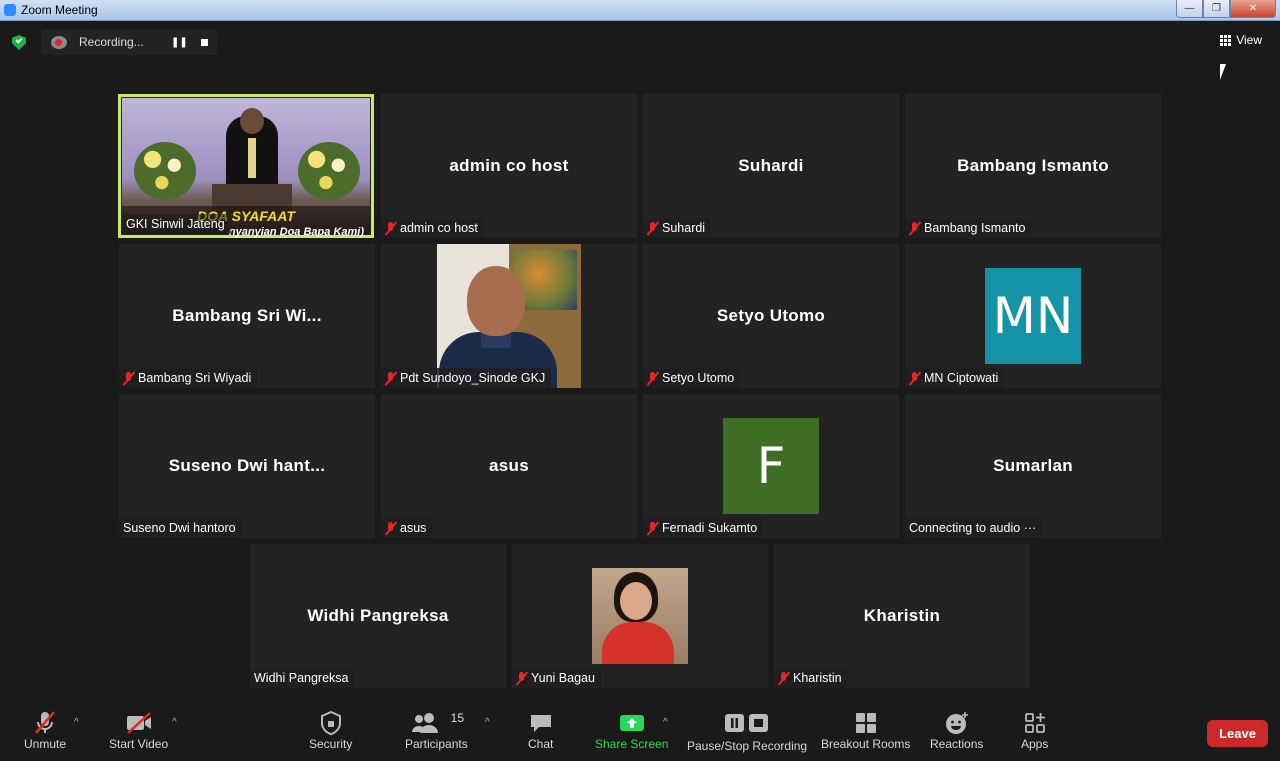  What do you see at coordinates (174, 722) in the screenshot?
I see `video-options-chevron-icon: ^` at bounding box center [174, 722].